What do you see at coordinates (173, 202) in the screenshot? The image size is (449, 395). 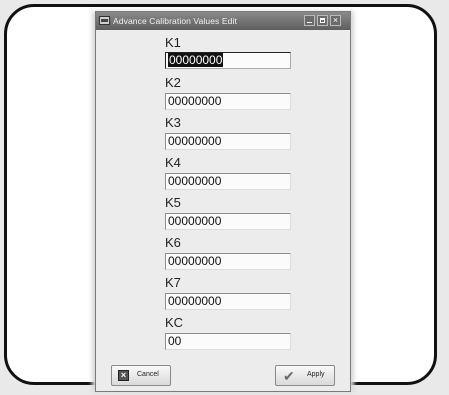 I see `field-label-k5: K5` at bounding box center [173, 202].